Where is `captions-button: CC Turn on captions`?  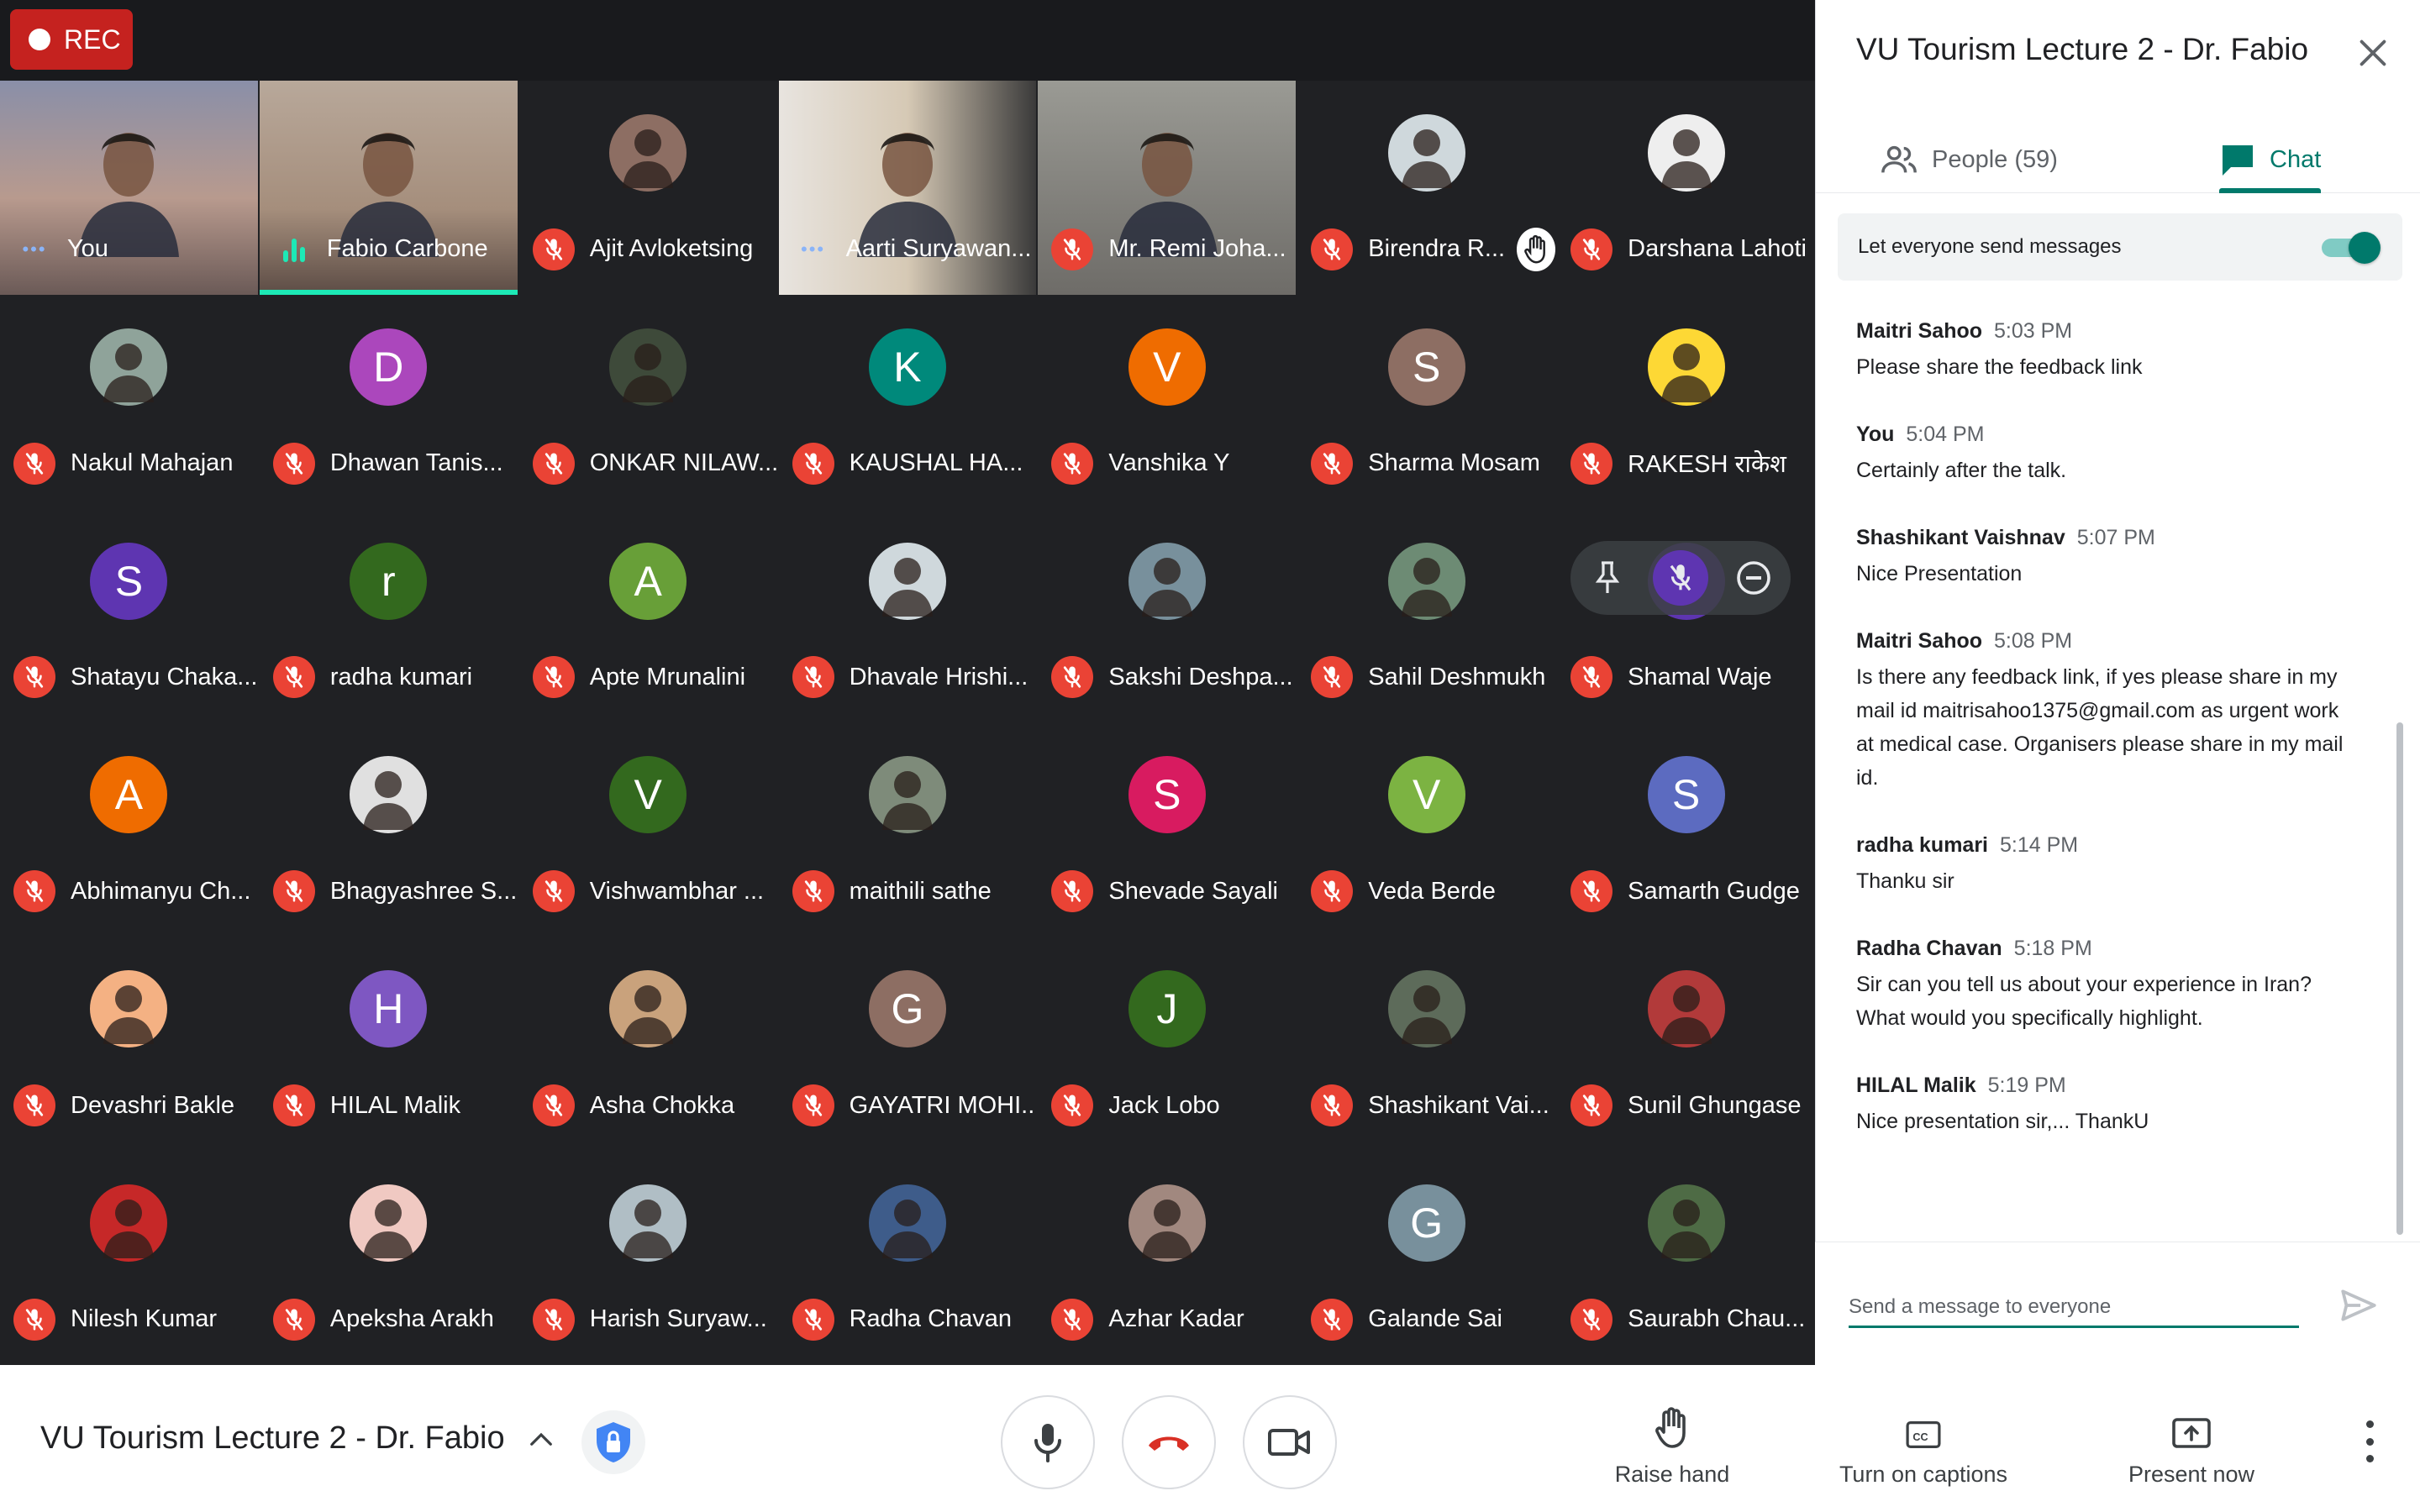 captions-button: CC Turn on captions is located at coordinates (1923, 1441).